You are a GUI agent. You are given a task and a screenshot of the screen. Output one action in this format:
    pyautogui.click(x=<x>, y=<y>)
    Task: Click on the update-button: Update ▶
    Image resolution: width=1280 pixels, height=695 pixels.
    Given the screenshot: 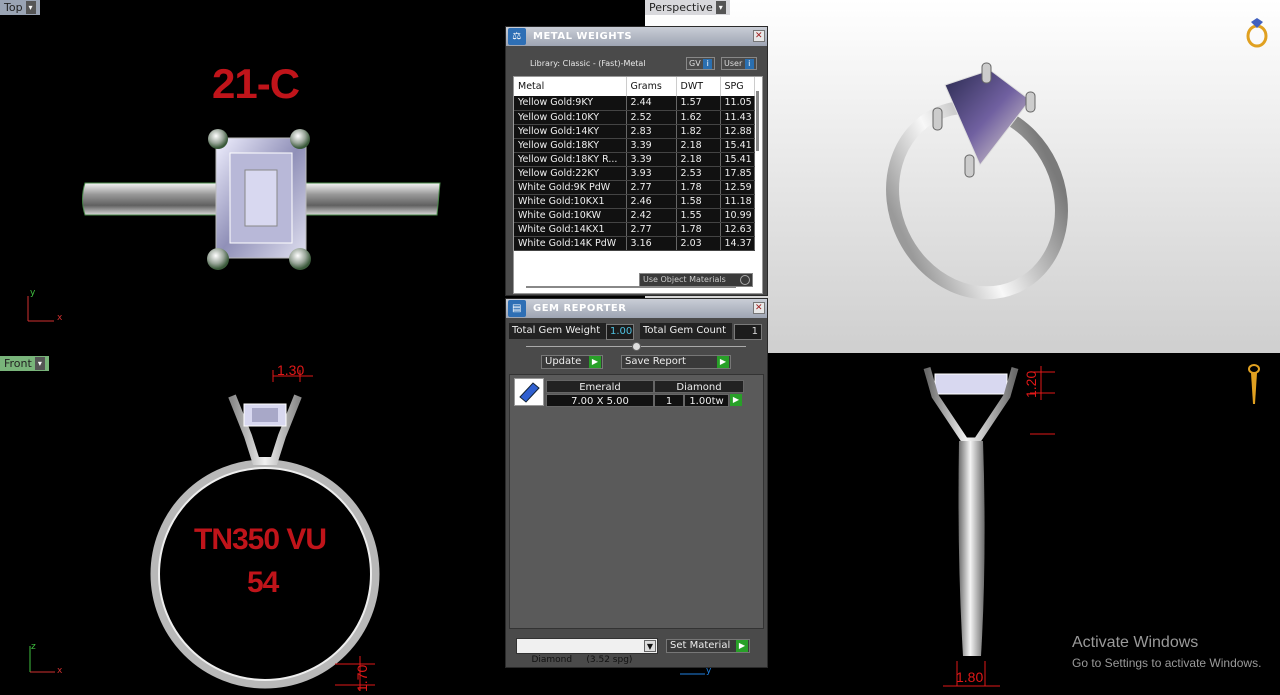 What is the action you would take?
    pyautogui.click(x=572, y=362)
    